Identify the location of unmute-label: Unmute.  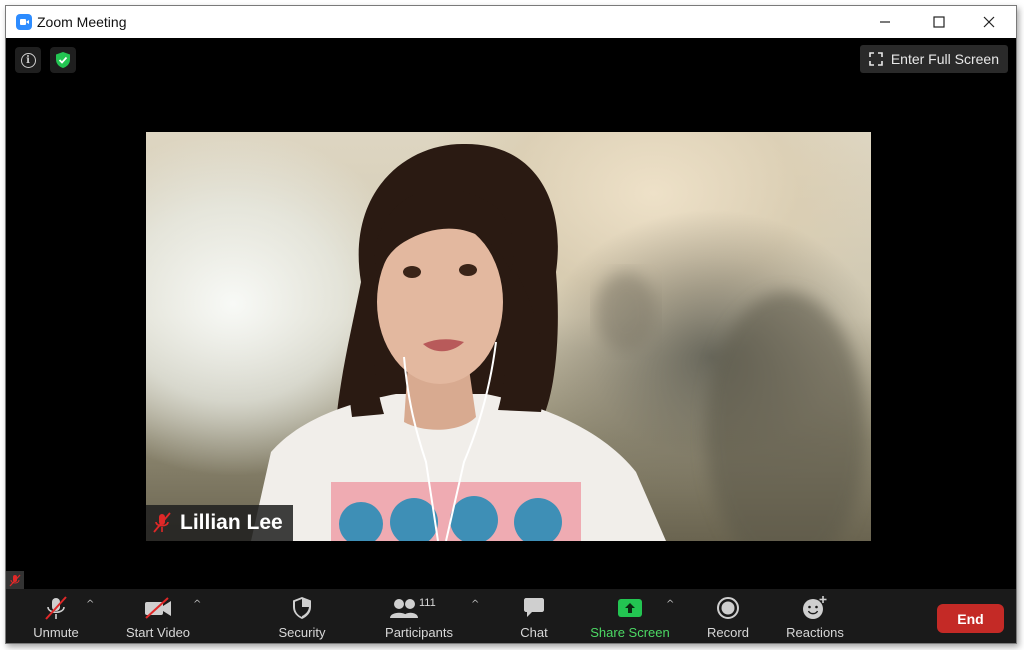
(56, 632).